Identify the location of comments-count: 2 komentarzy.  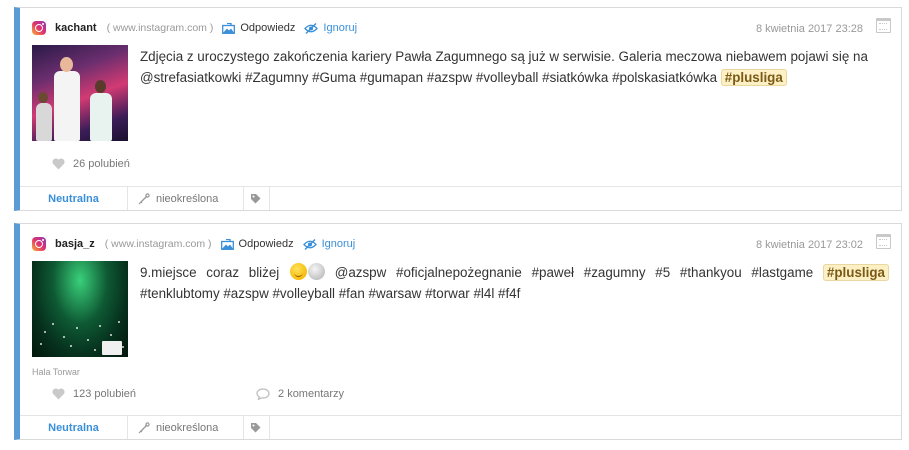
(311, 394).